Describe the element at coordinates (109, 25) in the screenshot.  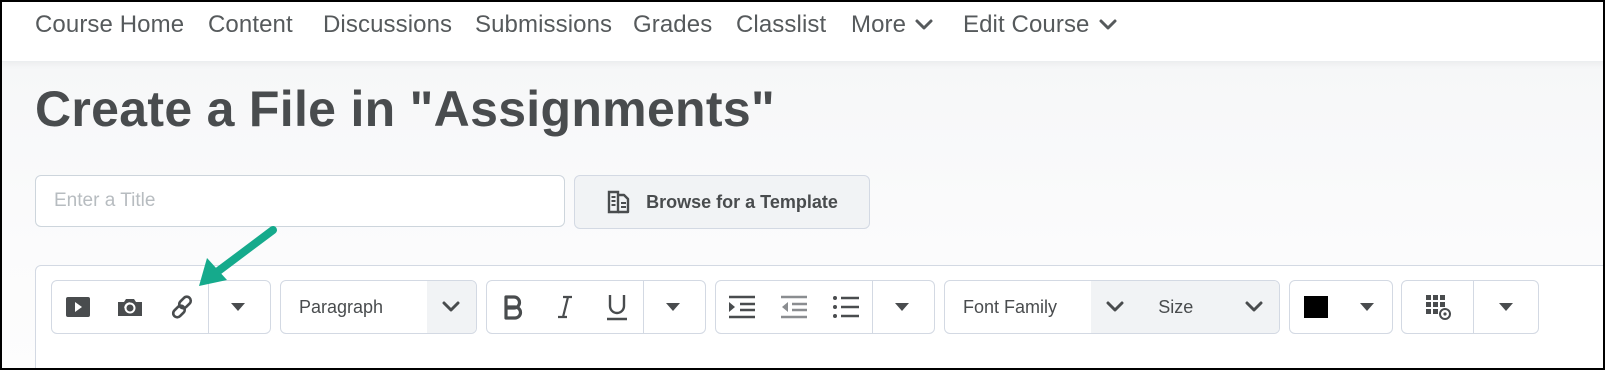
I see `nav-course-home: Course Home` at that location.